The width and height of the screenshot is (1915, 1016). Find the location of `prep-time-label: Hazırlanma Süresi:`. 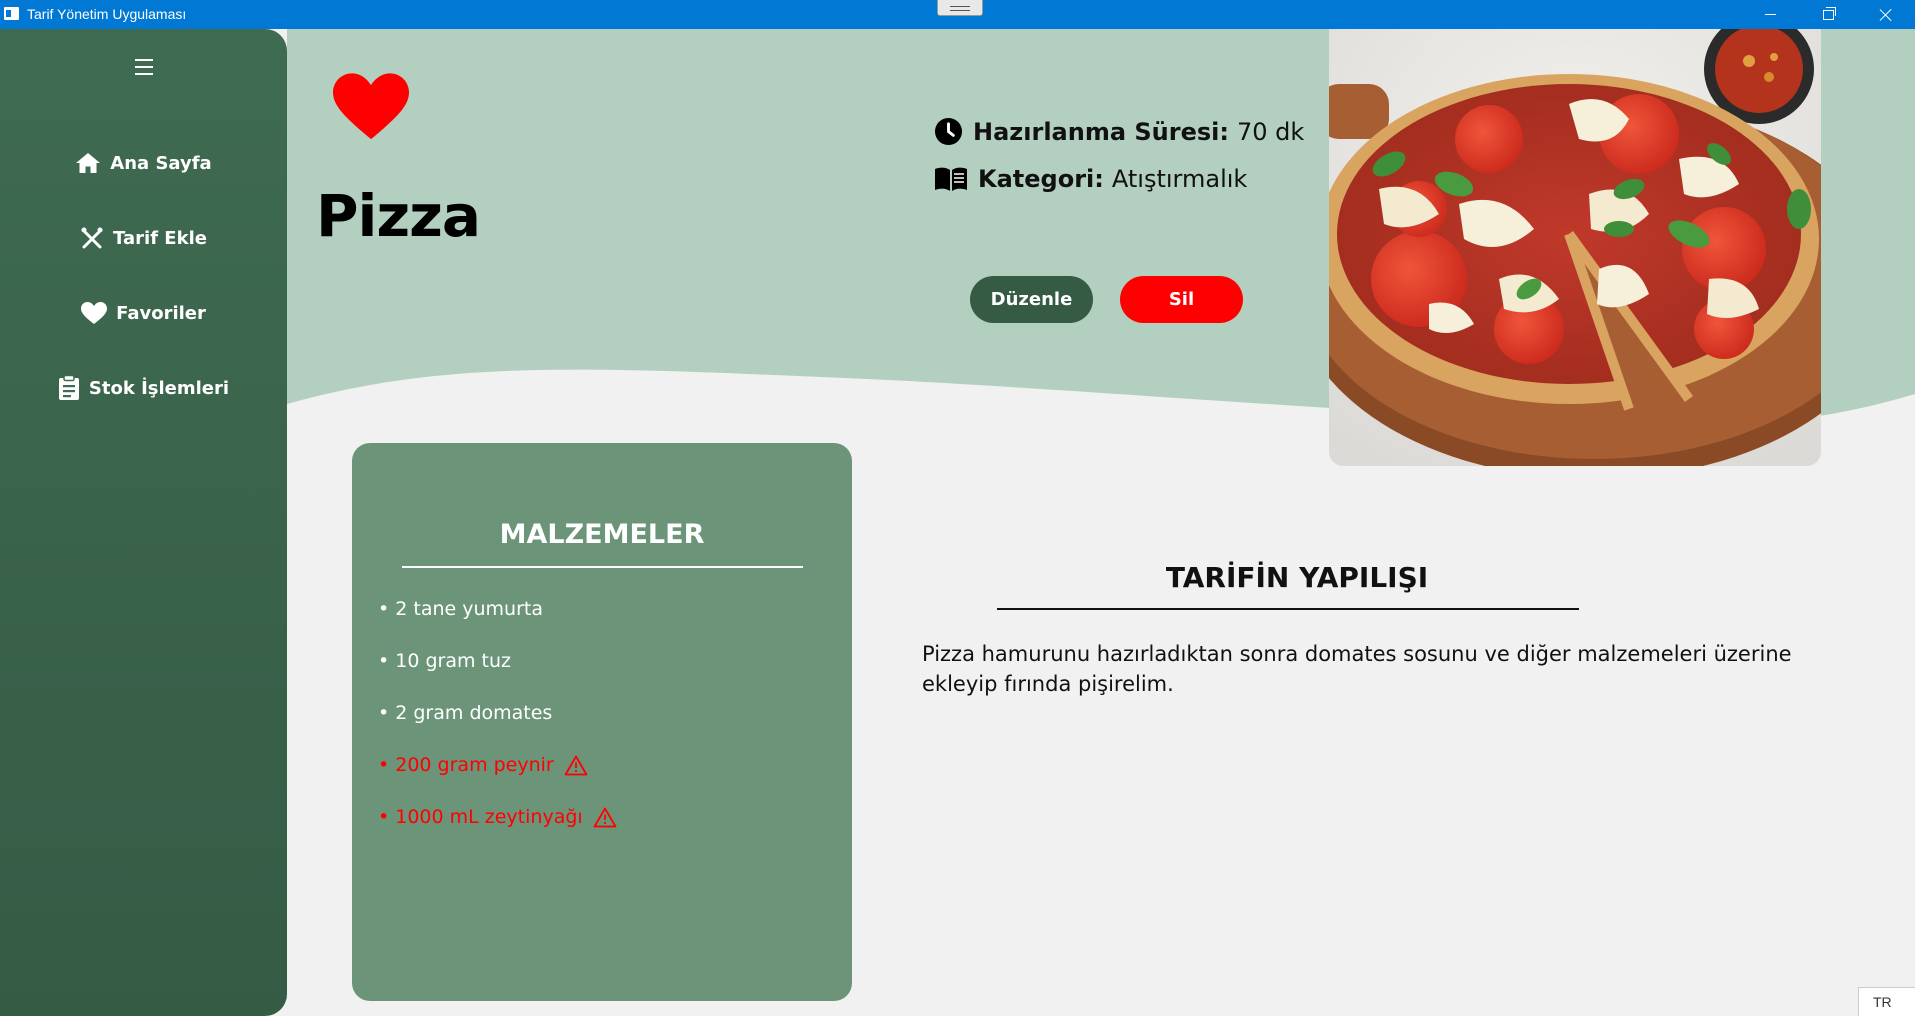

prep-time-label: Hazırlanma Süresi: is located at coordinates (1101, 131).